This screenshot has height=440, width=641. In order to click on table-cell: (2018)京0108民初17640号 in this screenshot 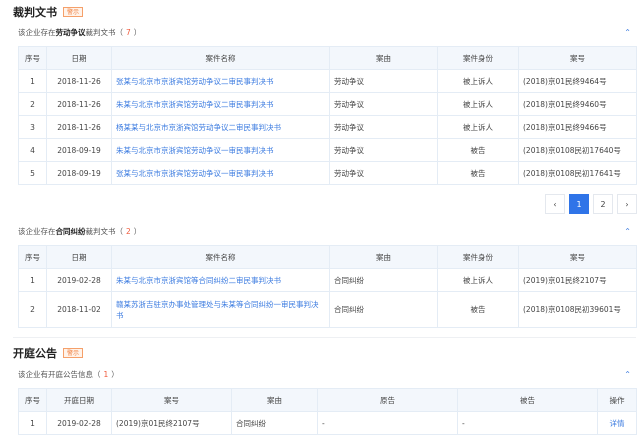, I will do `click(577, 150)`.